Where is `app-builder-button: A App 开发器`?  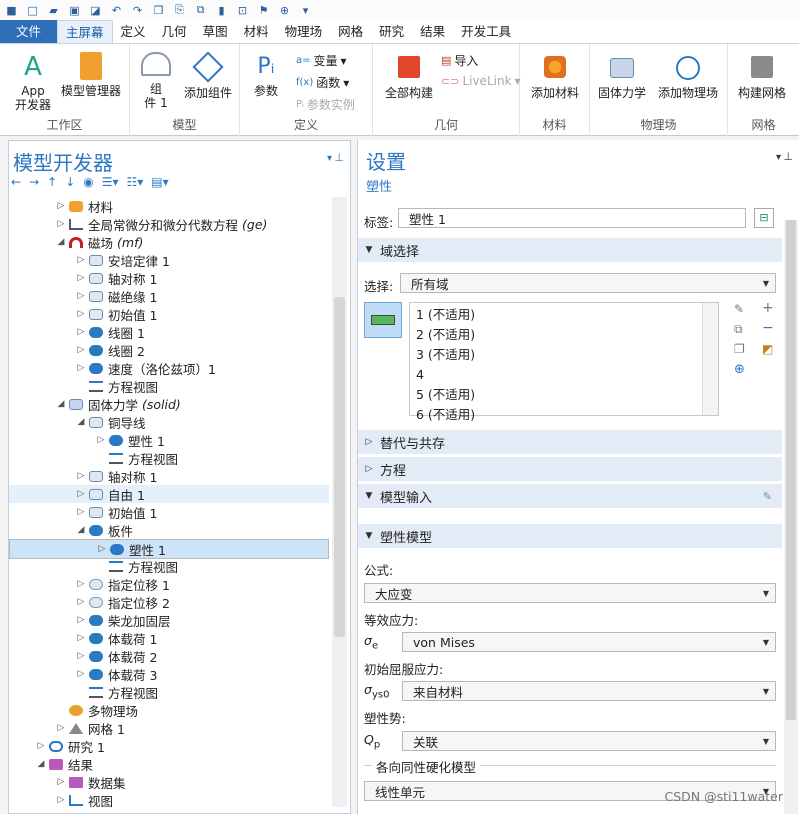 app-builder-button: A App 开发器 is located at coordinates (33, 82).